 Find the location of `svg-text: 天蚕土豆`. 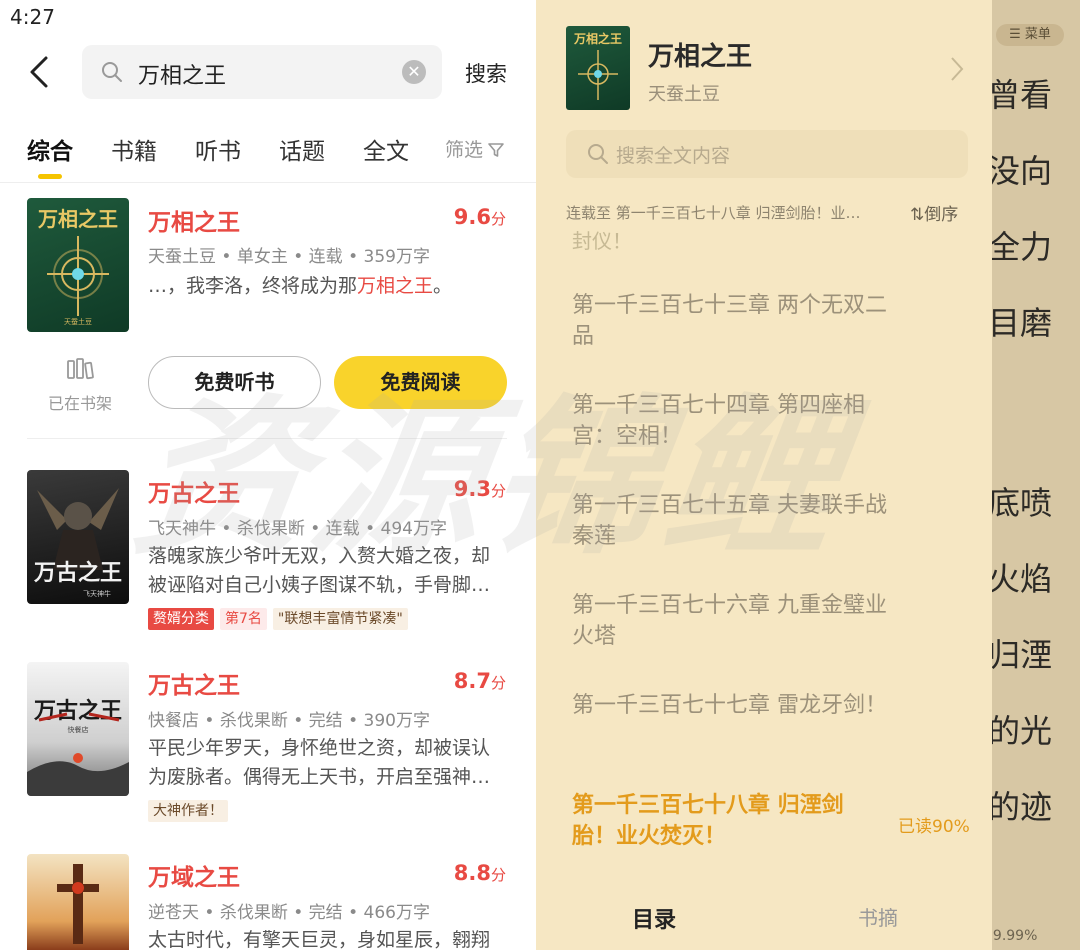

svg-text: 天蚕土豆 is located at coordinates (78, 321).